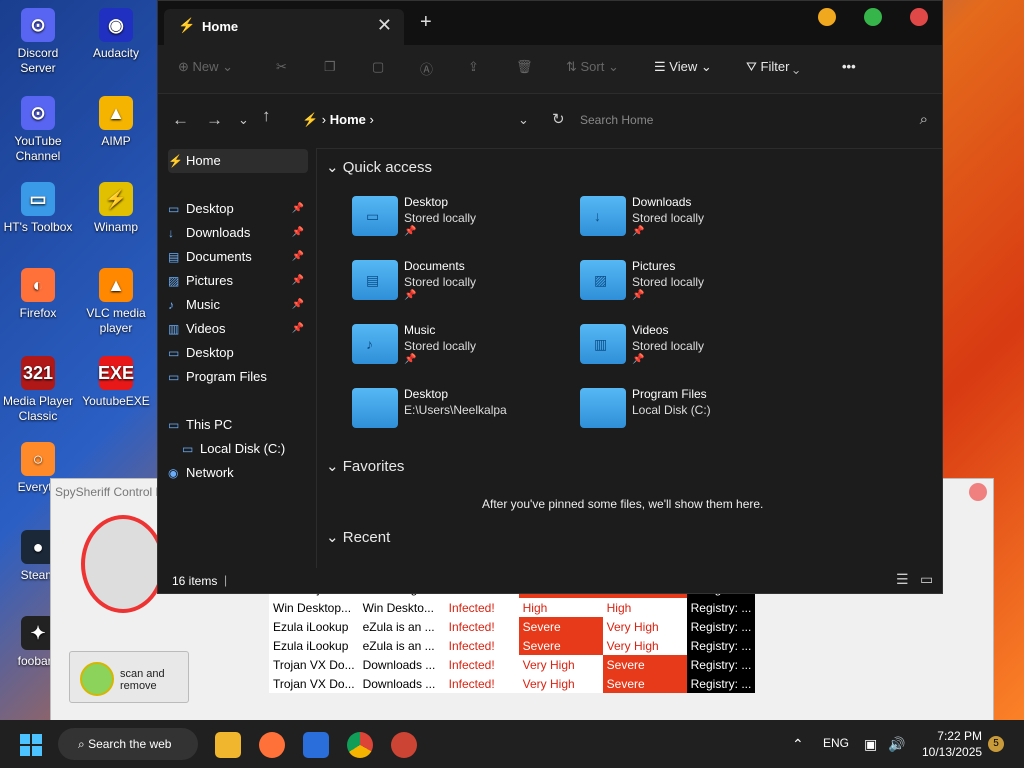 Image resolution: width=1024 pixels, height=768 pixels. Describe the element at coordinates (827, 17) in the screenshot. I see `minimize-button` at that location.